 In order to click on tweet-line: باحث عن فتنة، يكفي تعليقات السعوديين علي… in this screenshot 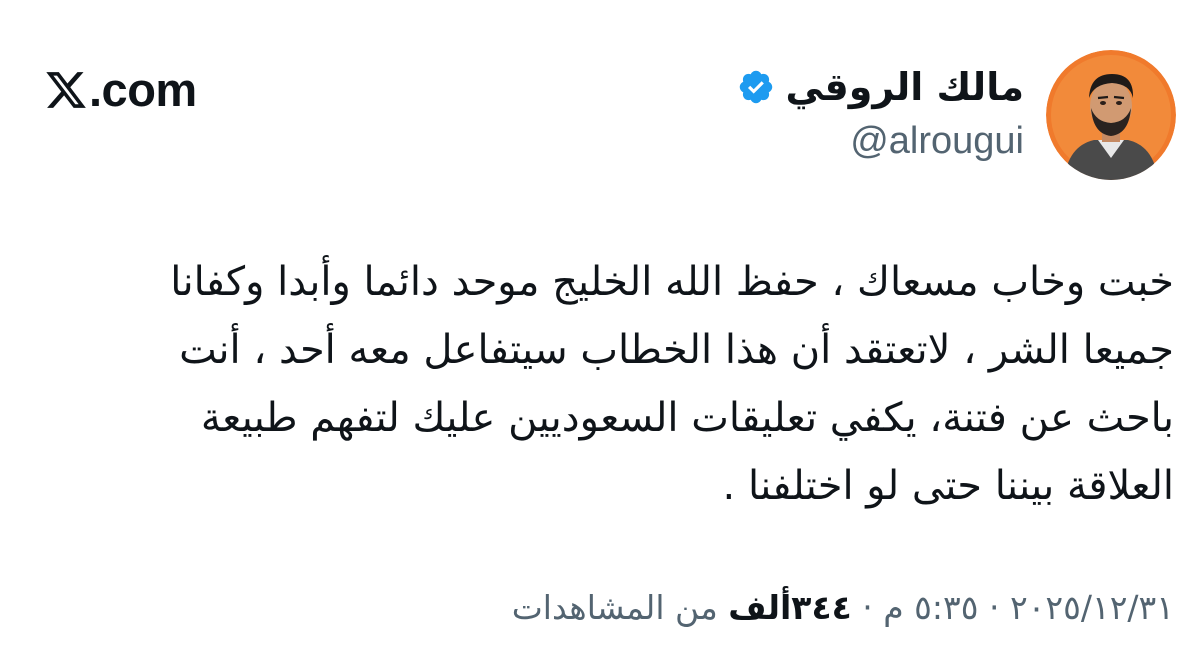, I will do `click(687, 418)`.